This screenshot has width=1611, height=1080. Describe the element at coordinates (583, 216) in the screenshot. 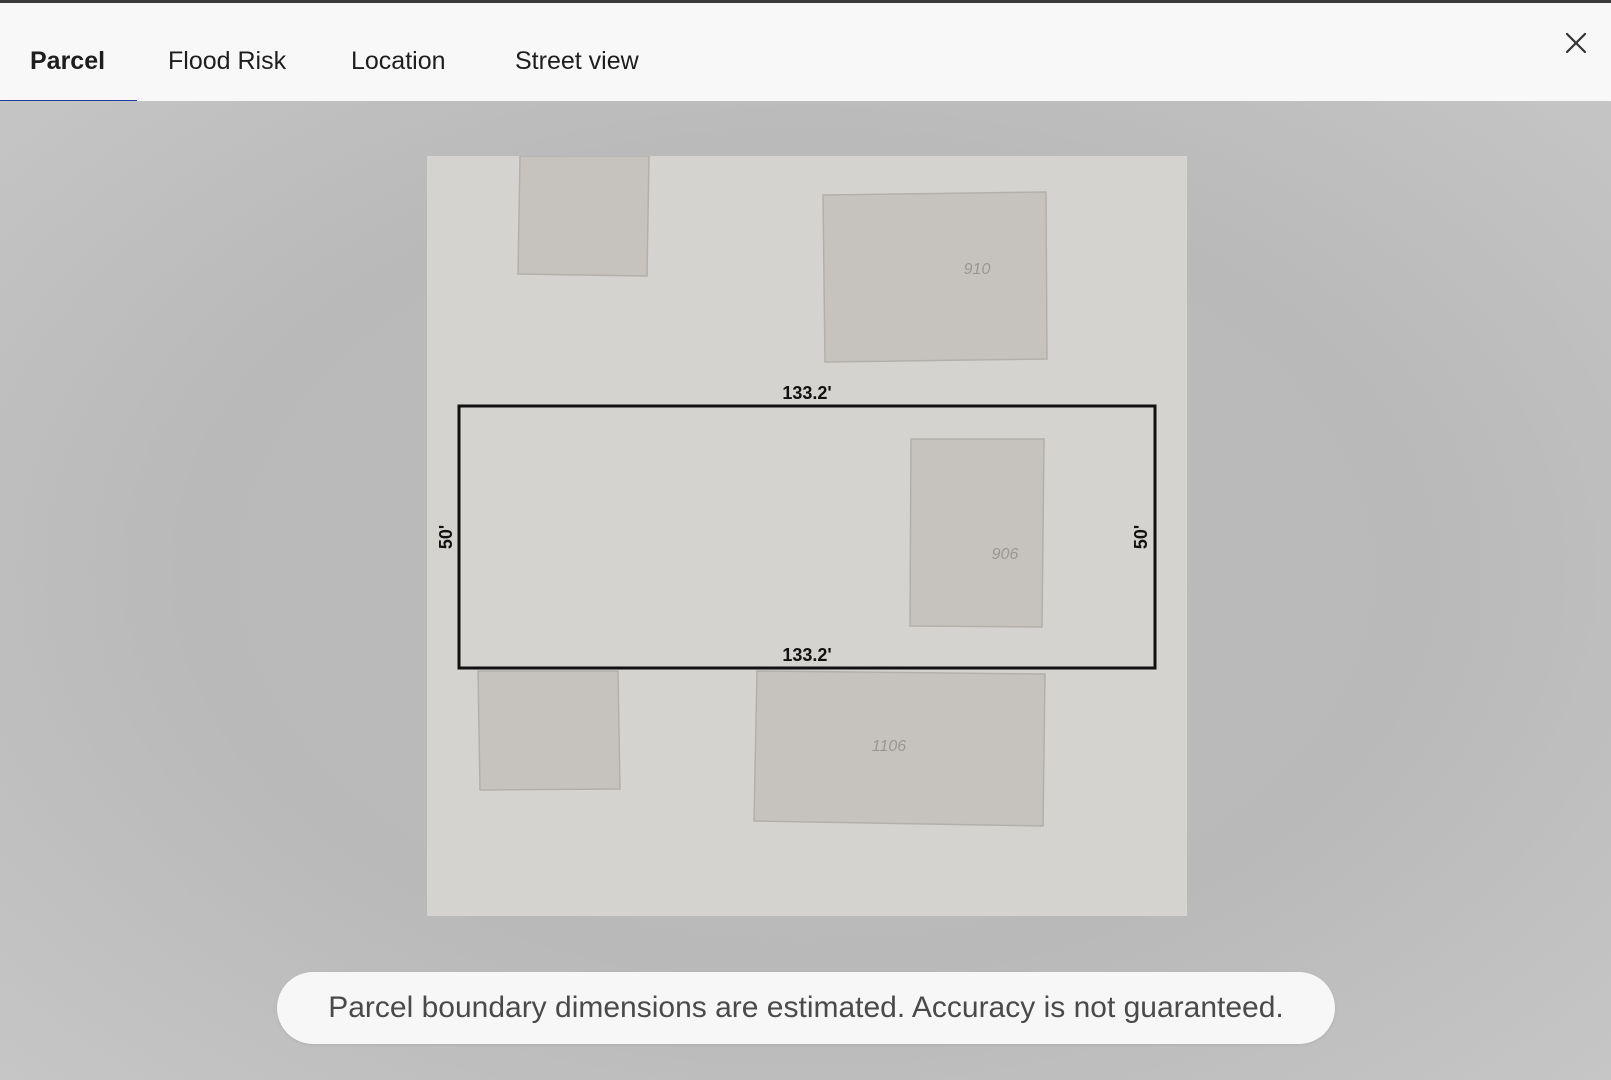

I see `building-top-left` at that location.